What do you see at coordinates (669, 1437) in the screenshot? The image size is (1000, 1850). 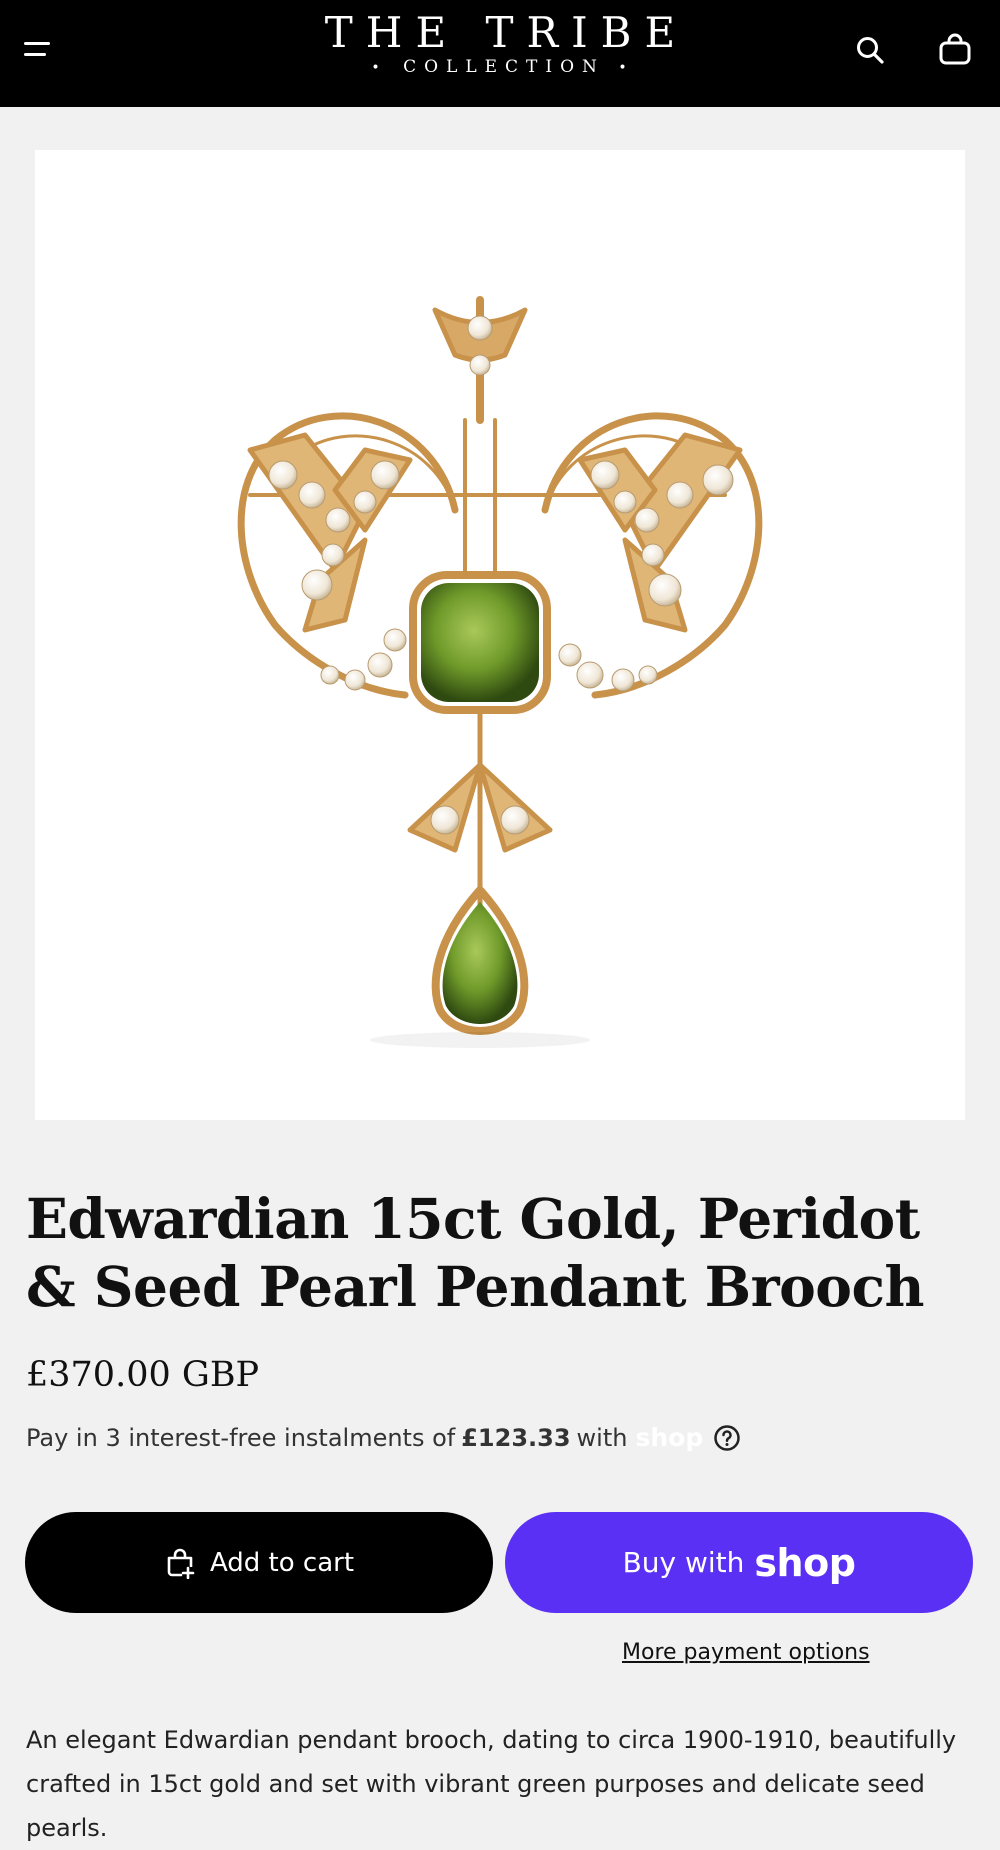 I see `shop-pay-logo: shop` at bounding box center [669, 1437].